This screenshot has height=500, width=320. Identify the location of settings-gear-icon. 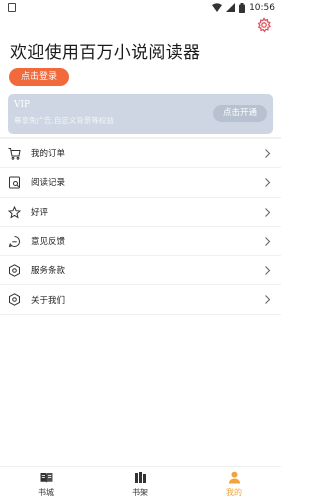
(264, 25).